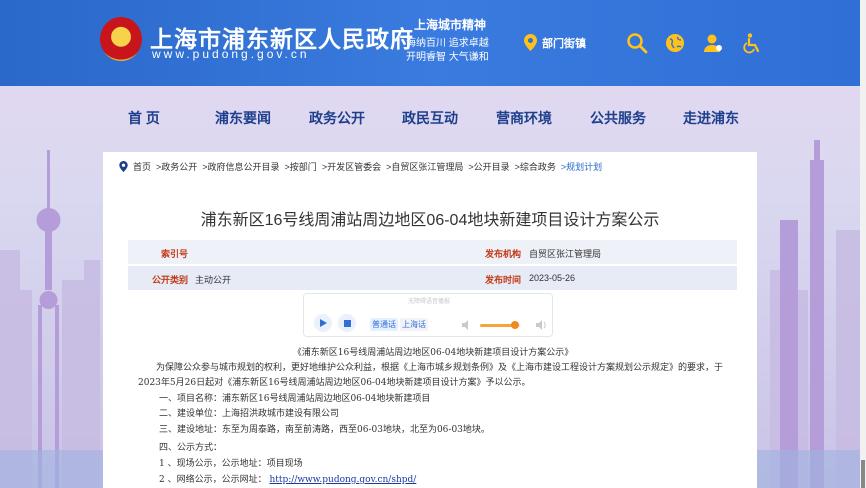 This screenshot has height=488, width=866. What do you see at coordinates (342, 480) in the screenshot?
I see `notice-url-link: http://www.pudong.gov.cn/shpd/` at bounding box center [342, 480].